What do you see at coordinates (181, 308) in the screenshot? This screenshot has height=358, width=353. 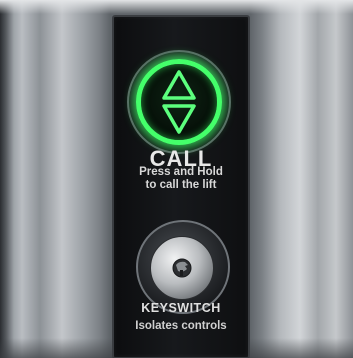 I see `keyswitch-label: KEYSWITCH` at bounding box center [181, 308].